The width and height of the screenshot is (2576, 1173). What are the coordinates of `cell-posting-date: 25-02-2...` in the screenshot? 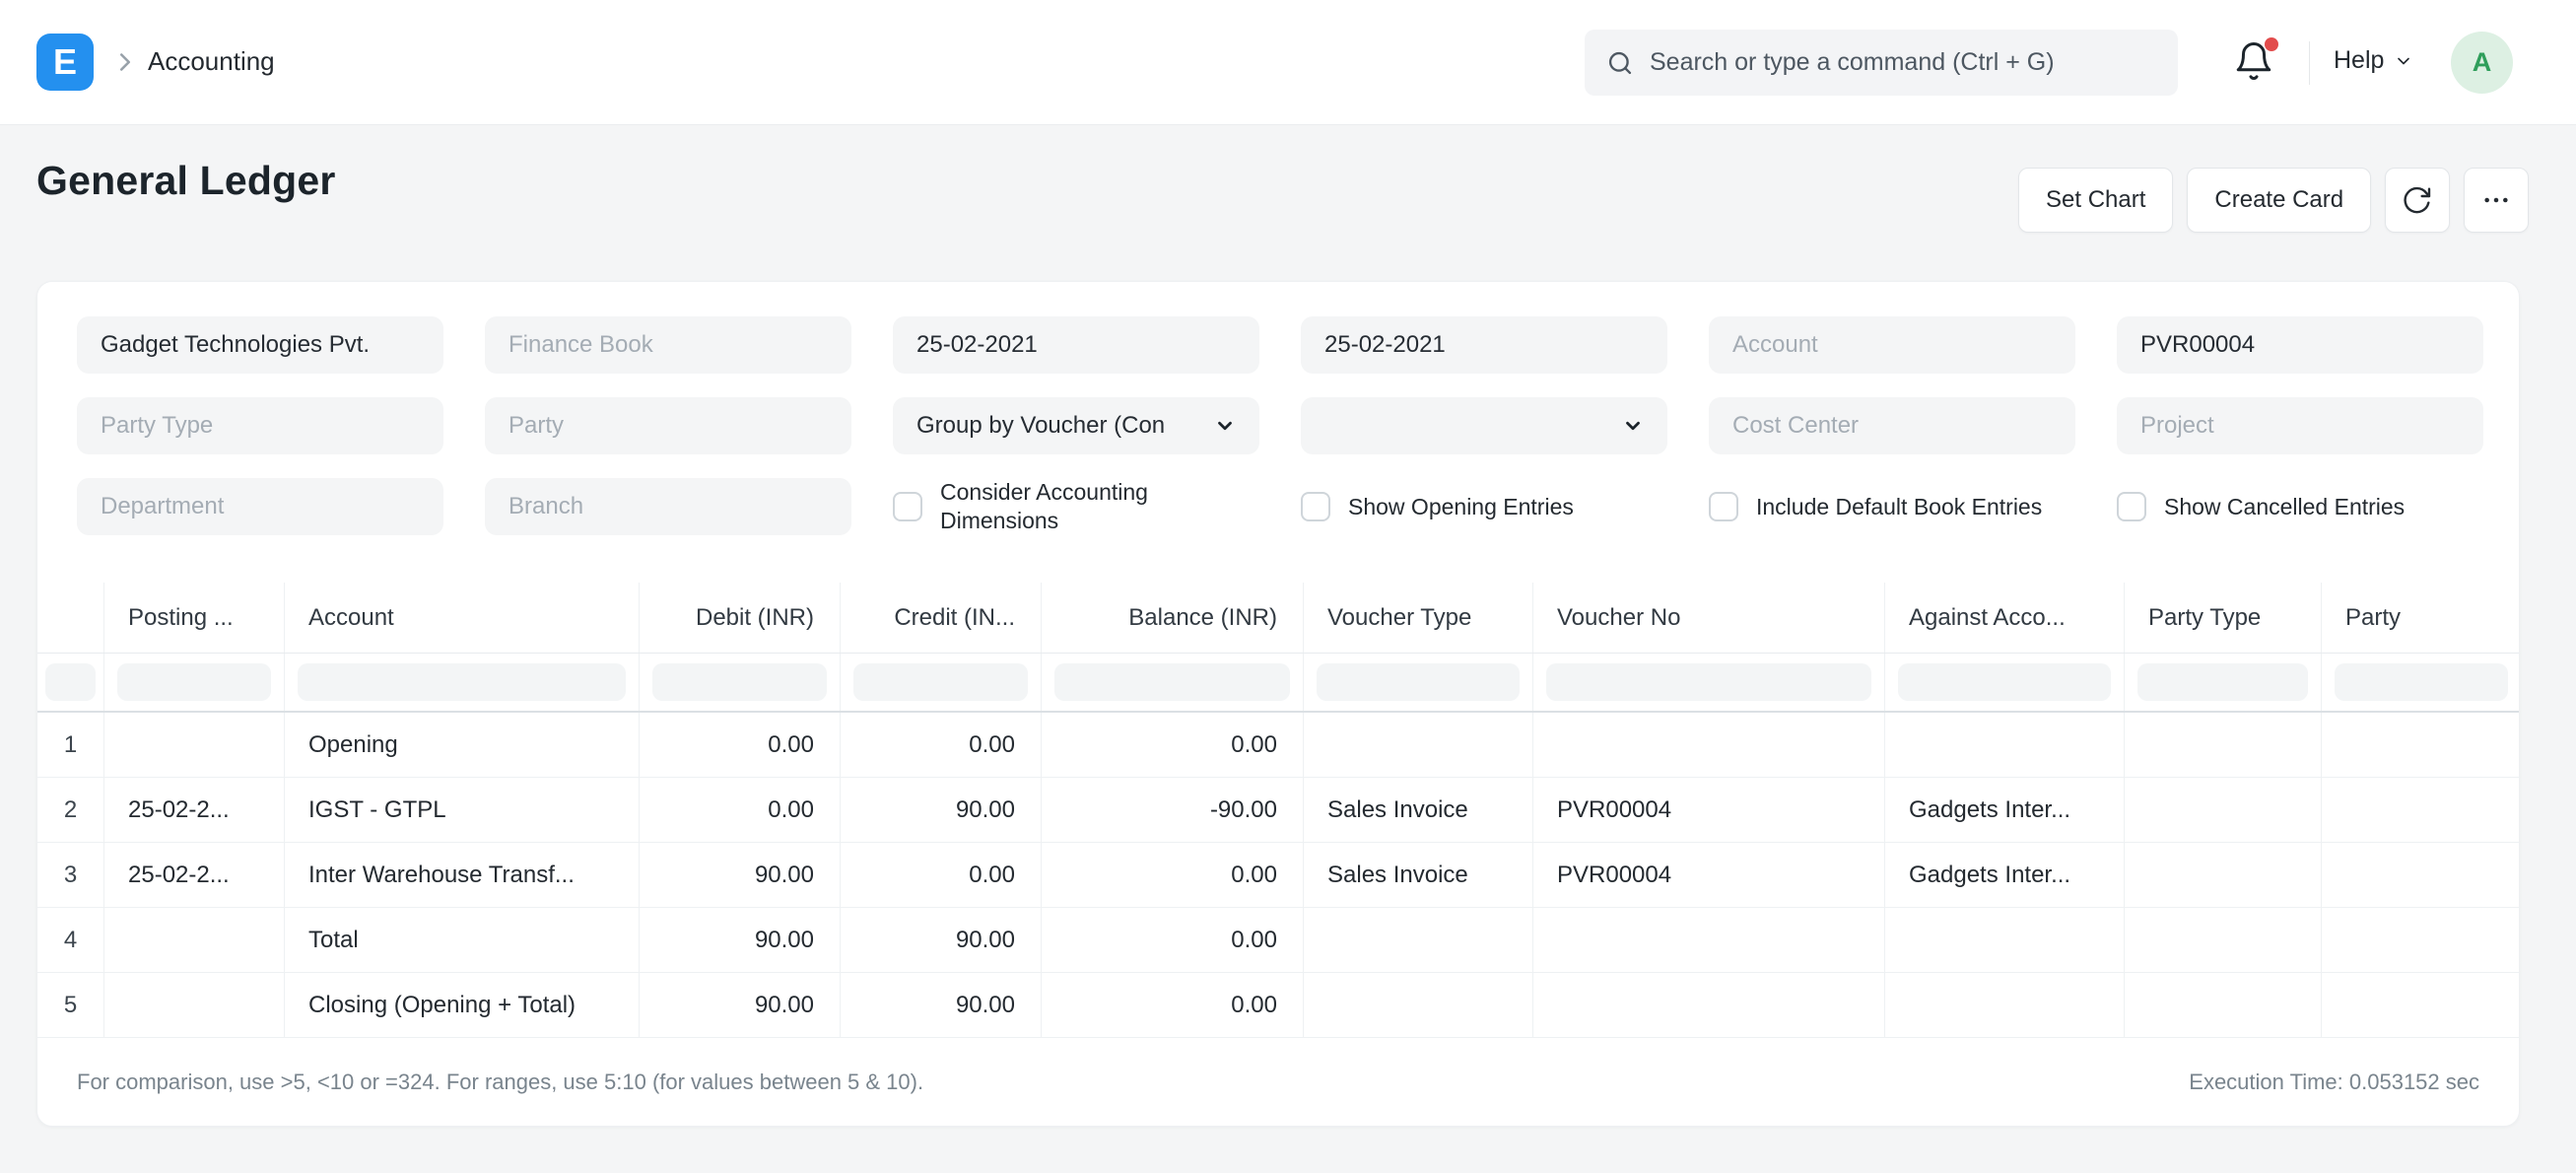 It's located at (194, 810).